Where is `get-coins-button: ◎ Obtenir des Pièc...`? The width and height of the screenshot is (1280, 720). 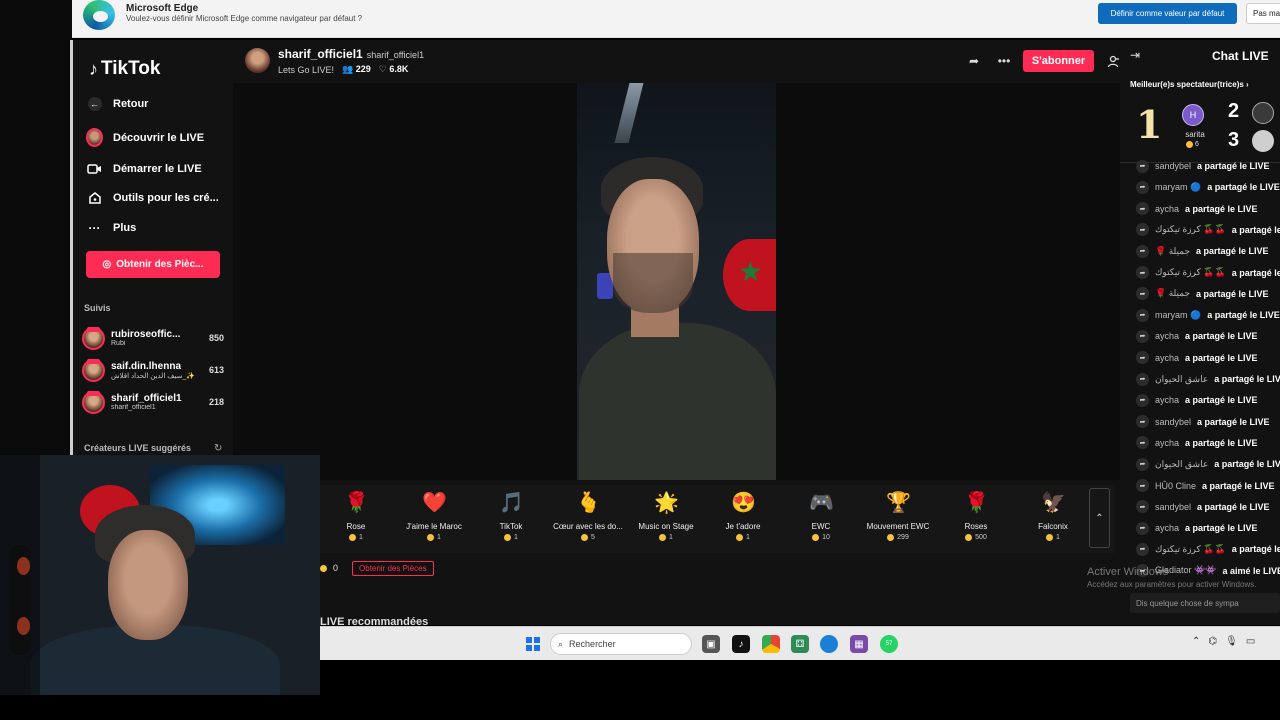 get-coins-button: ◎ Obtenir des Pièc... is located at coordinates (153, 264).